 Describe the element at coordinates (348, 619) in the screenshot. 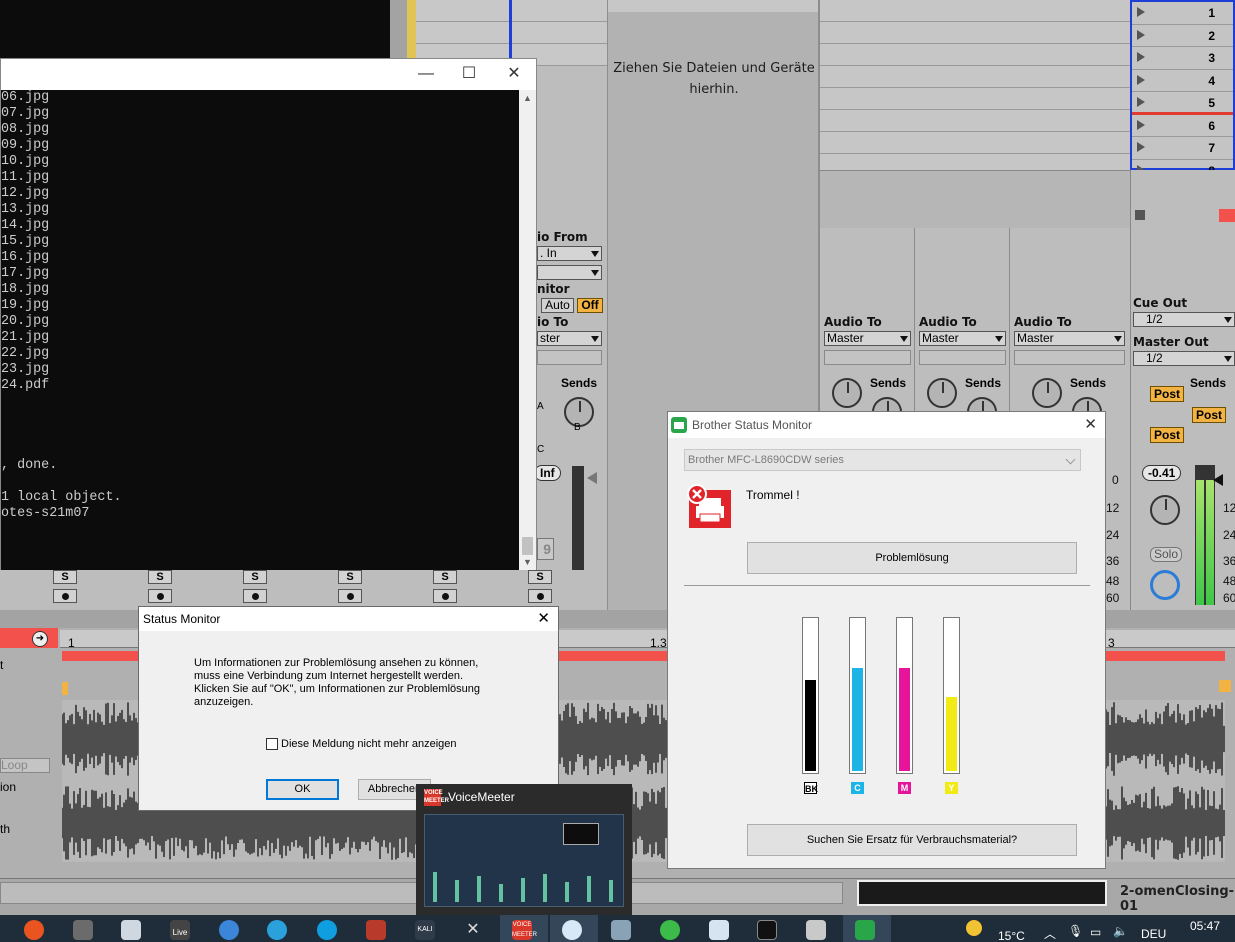

I see `dialog-titlebar: Status Monitor ✕` at that location.